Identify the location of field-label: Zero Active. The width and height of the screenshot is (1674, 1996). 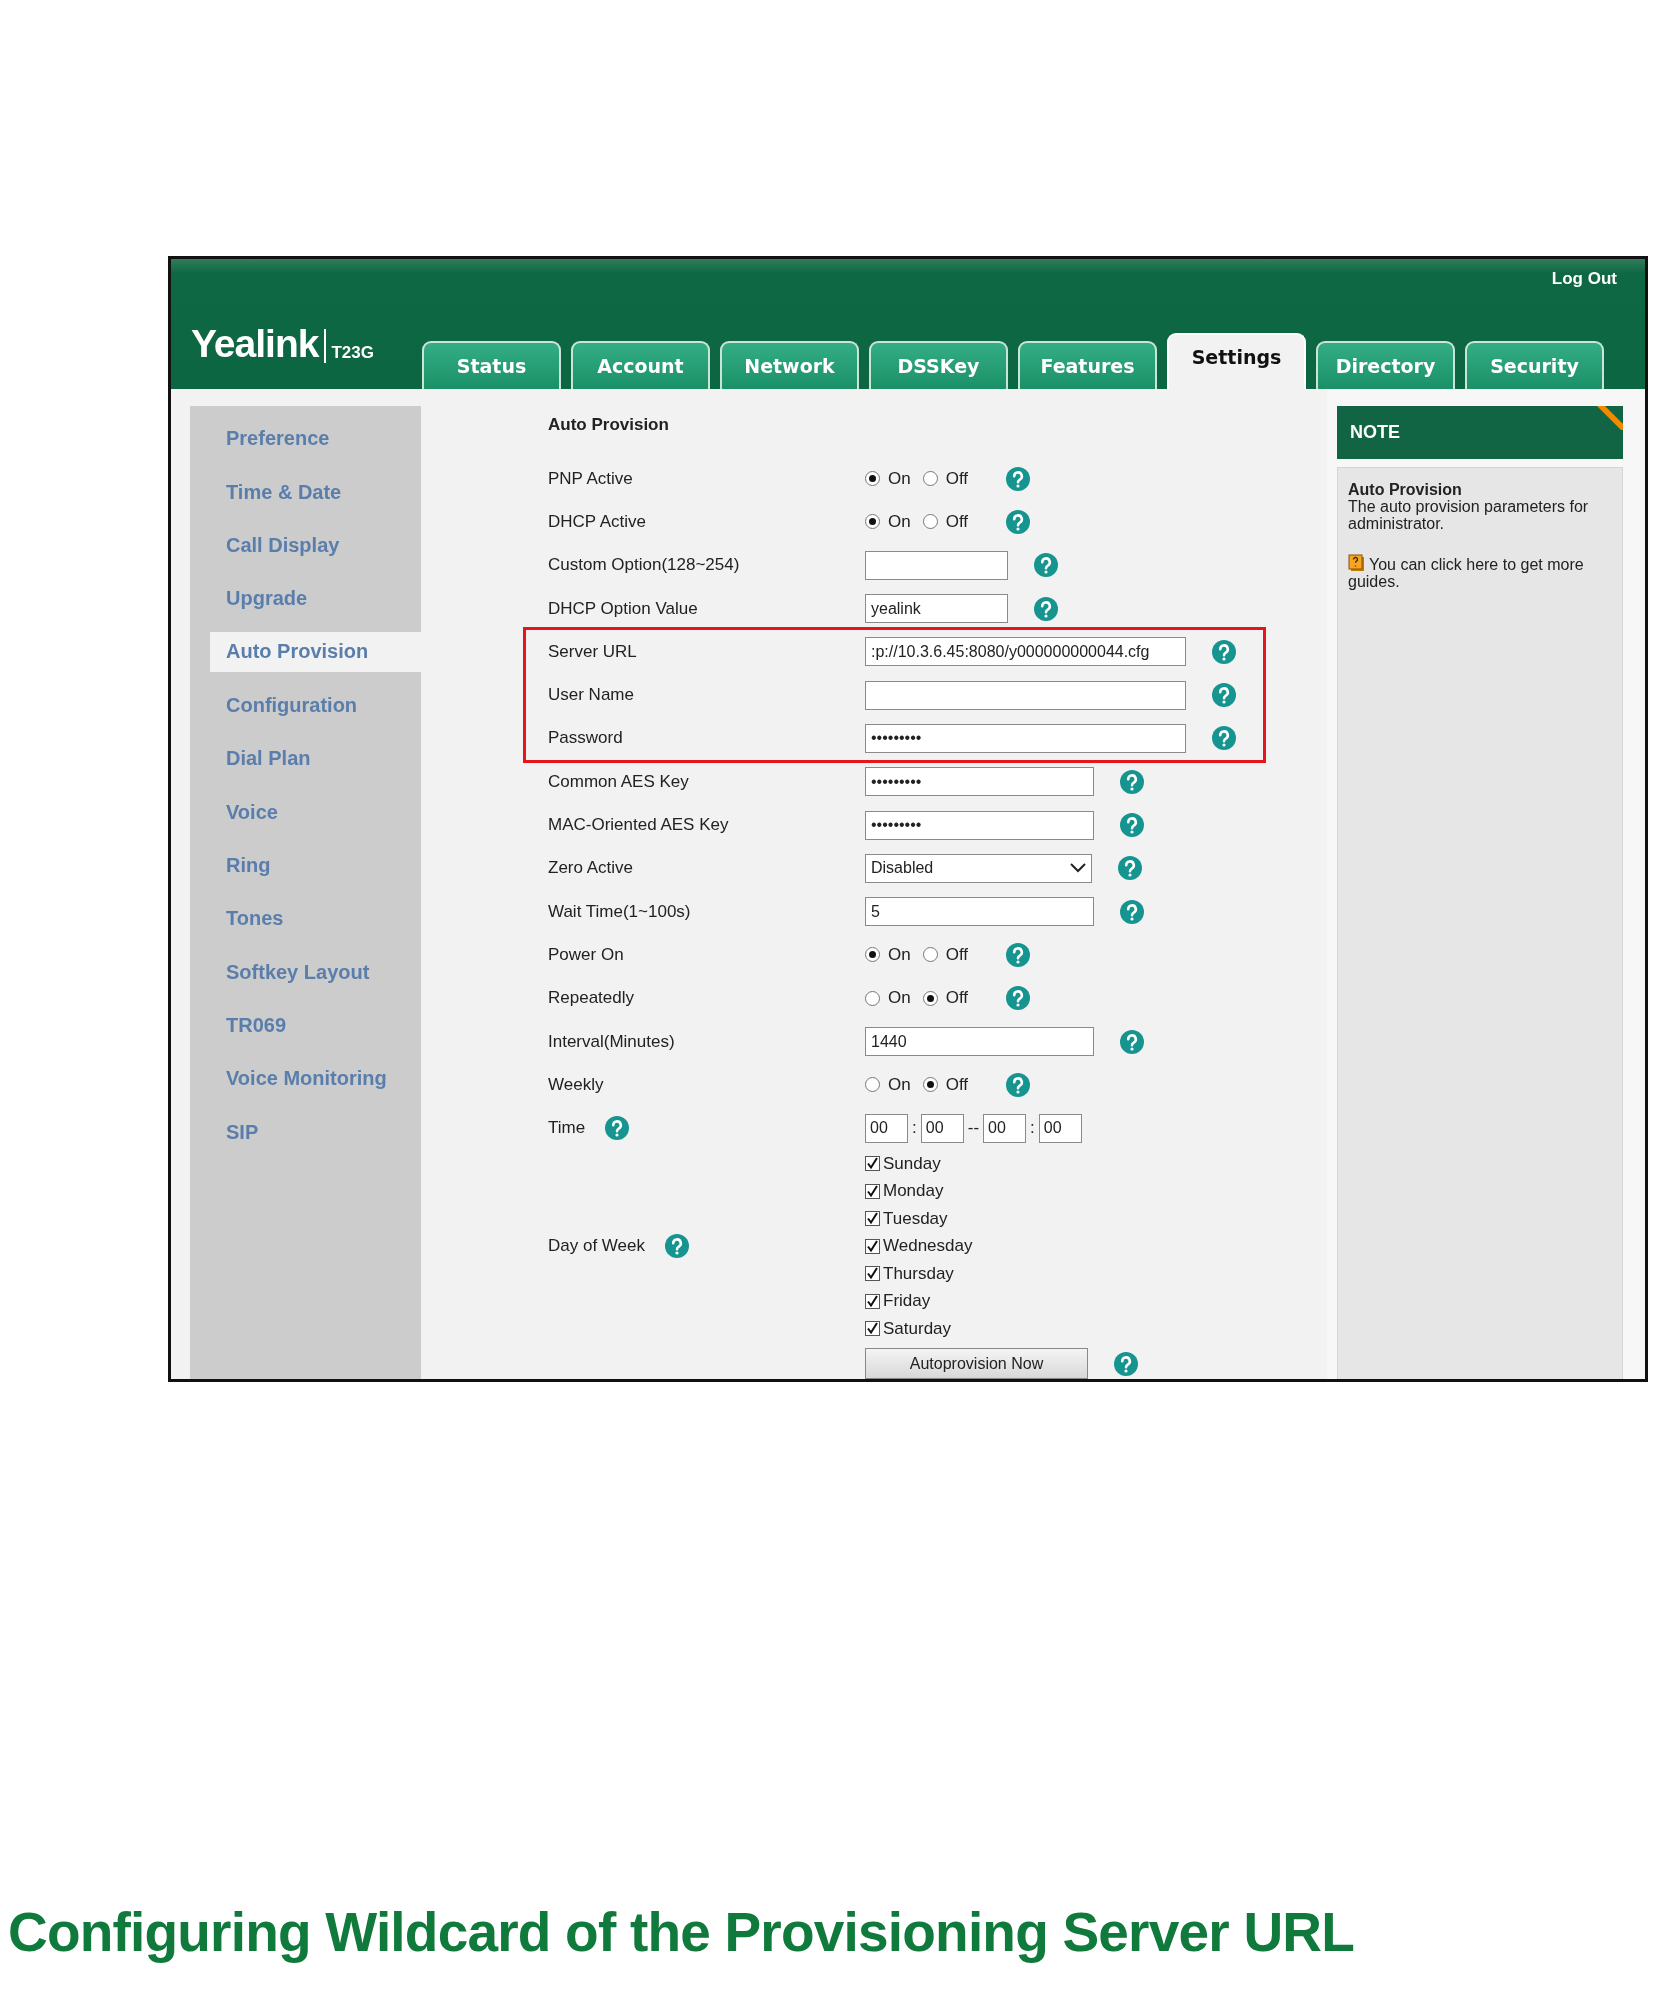
(591, 868).